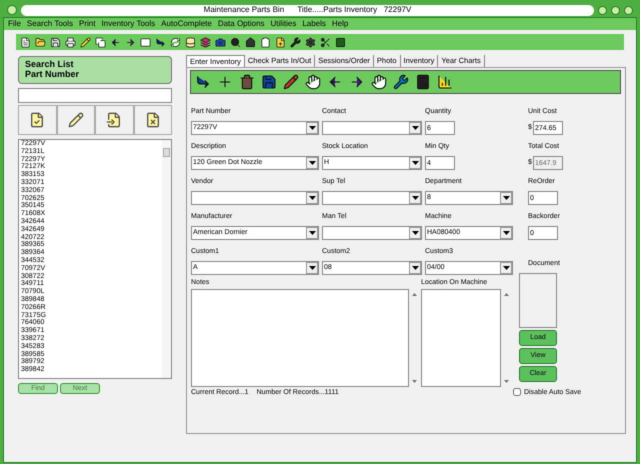 The width and height of the screenshot is (640, 464). Describe the element at coordinates (401, 82) in the screenshot. I see `tools-icon` at that location.